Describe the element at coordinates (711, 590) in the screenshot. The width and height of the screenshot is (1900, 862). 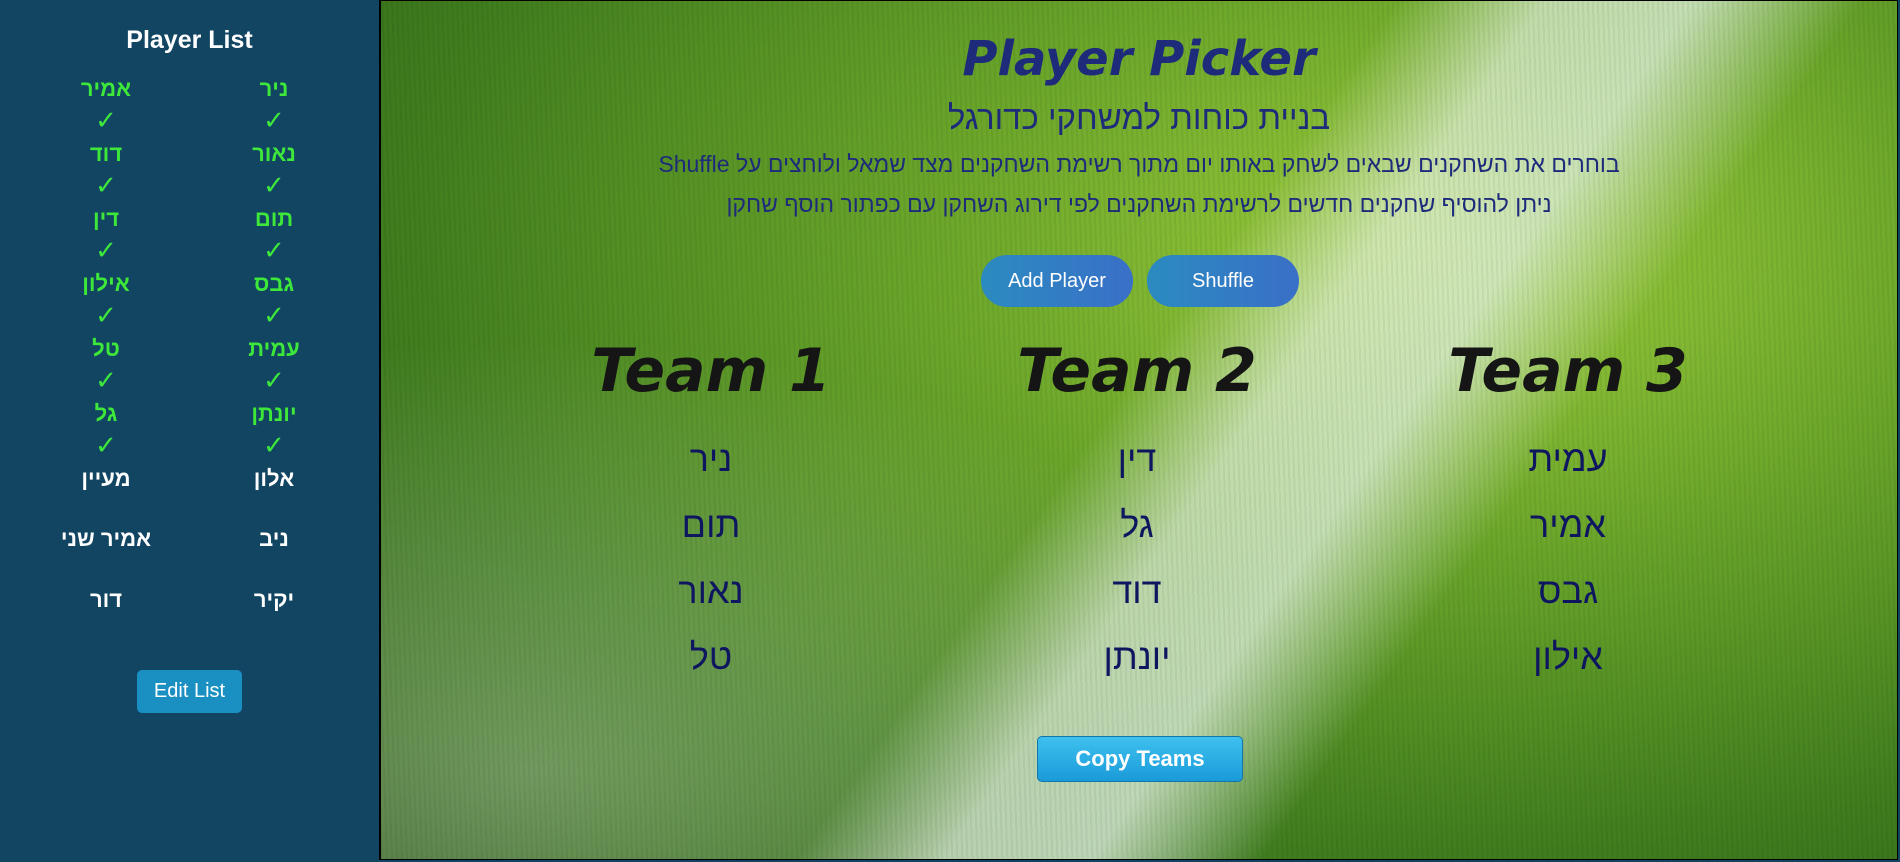
I see `team-player: נאור` at that location.